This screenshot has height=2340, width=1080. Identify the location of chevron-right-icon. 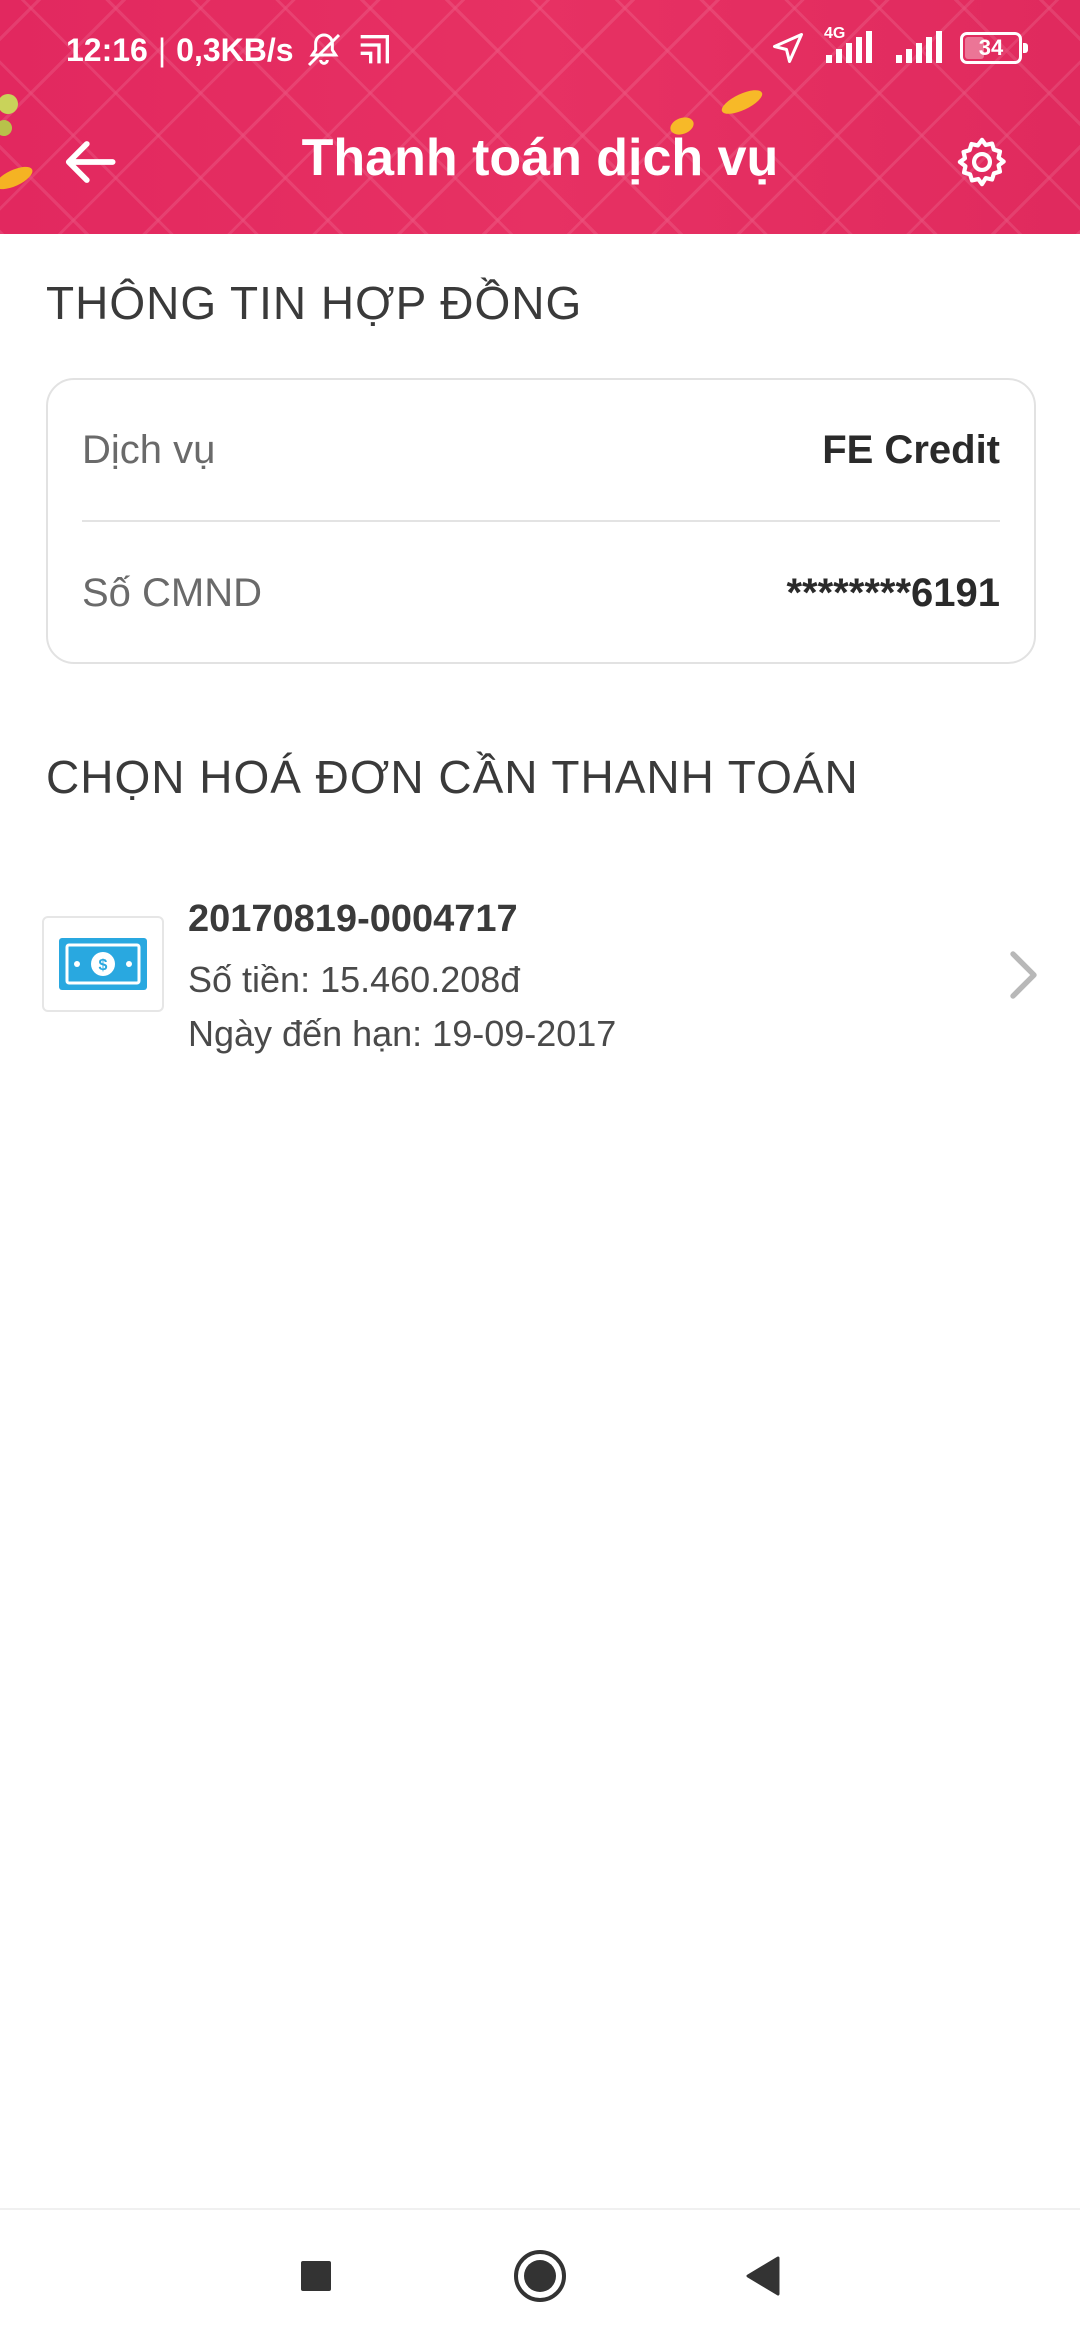
(1025, 975).